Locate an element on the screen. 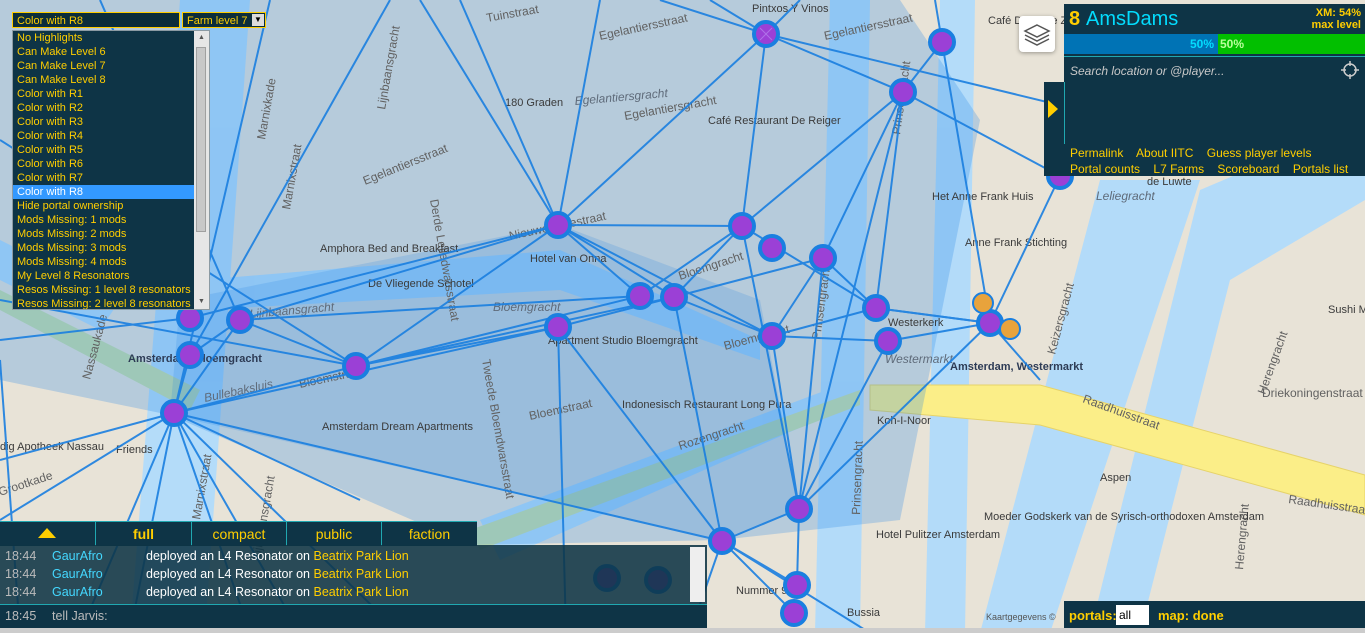 Image resolution: width=1365 pixels, height=633 pixels. tab-full: full is located at coordinates (143, 534).